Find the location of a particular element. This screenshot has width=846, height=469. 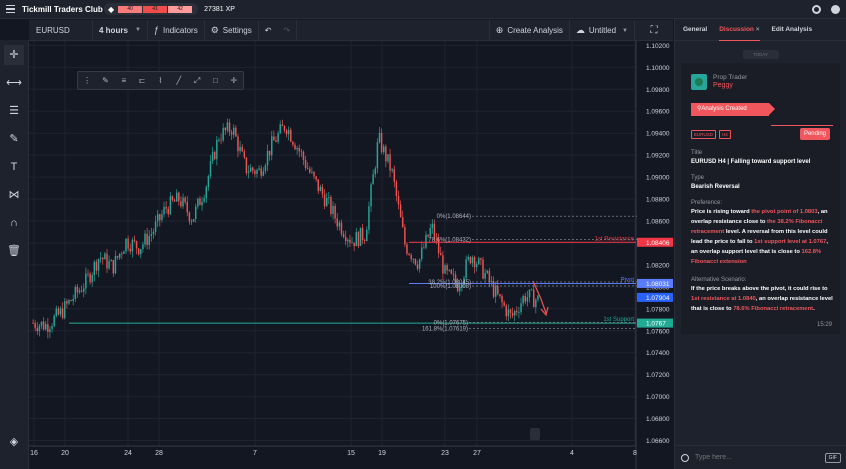

undo-button: ↶ is located at coordinates (268, 30).